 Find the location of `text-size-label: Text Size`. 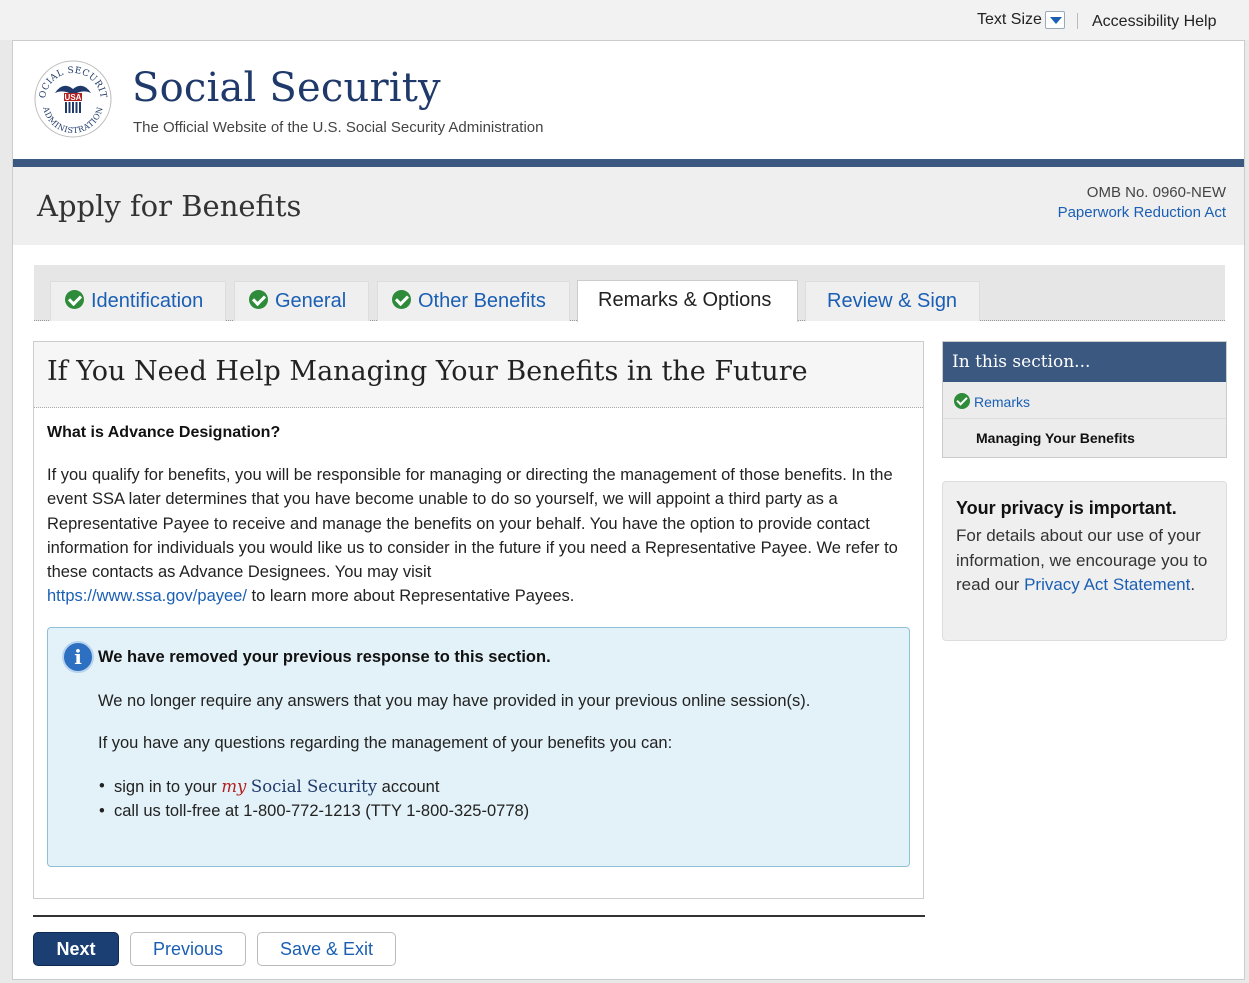

text-size-label: Text Size is located at coordinates (1009, 20).